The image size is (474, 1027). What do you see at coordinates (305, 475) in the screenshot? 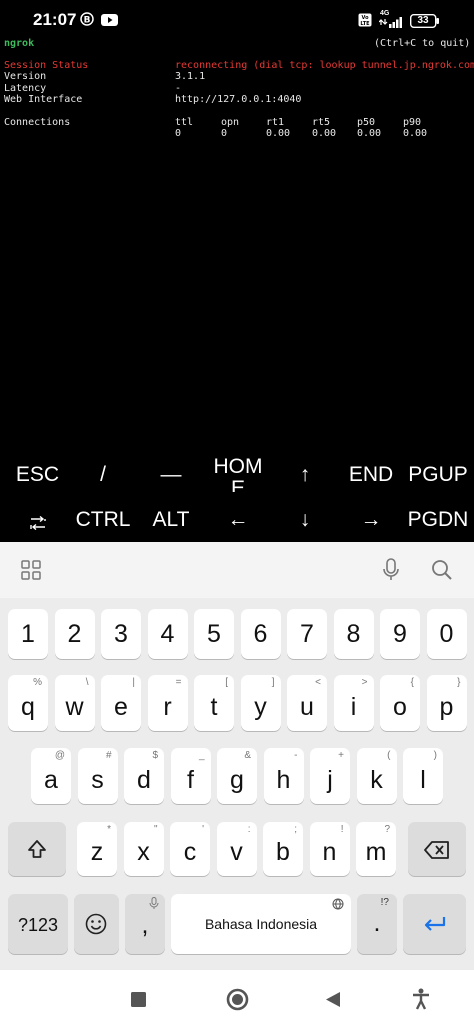
I see `up-arrow-key: ↑` at bounding box center [305, 475].